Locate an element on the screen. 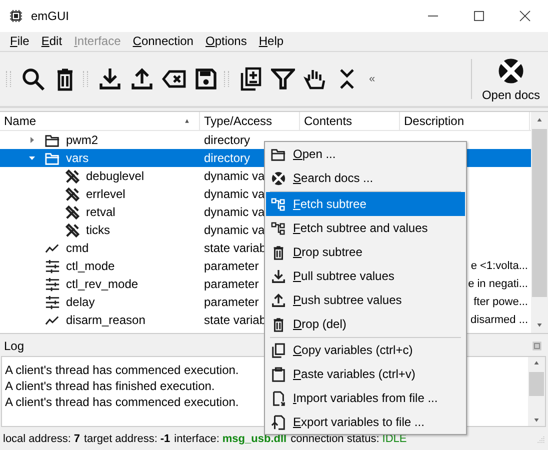  menu-item: Fetch subtree is located at coordinates (365, 204).